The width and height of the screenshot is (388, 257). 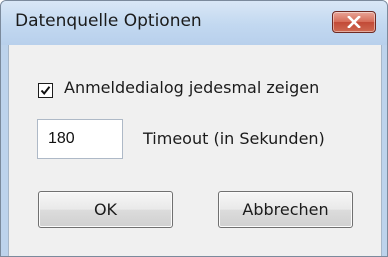 I want to click on show-login-checkbox, so click(x=45, y=90).